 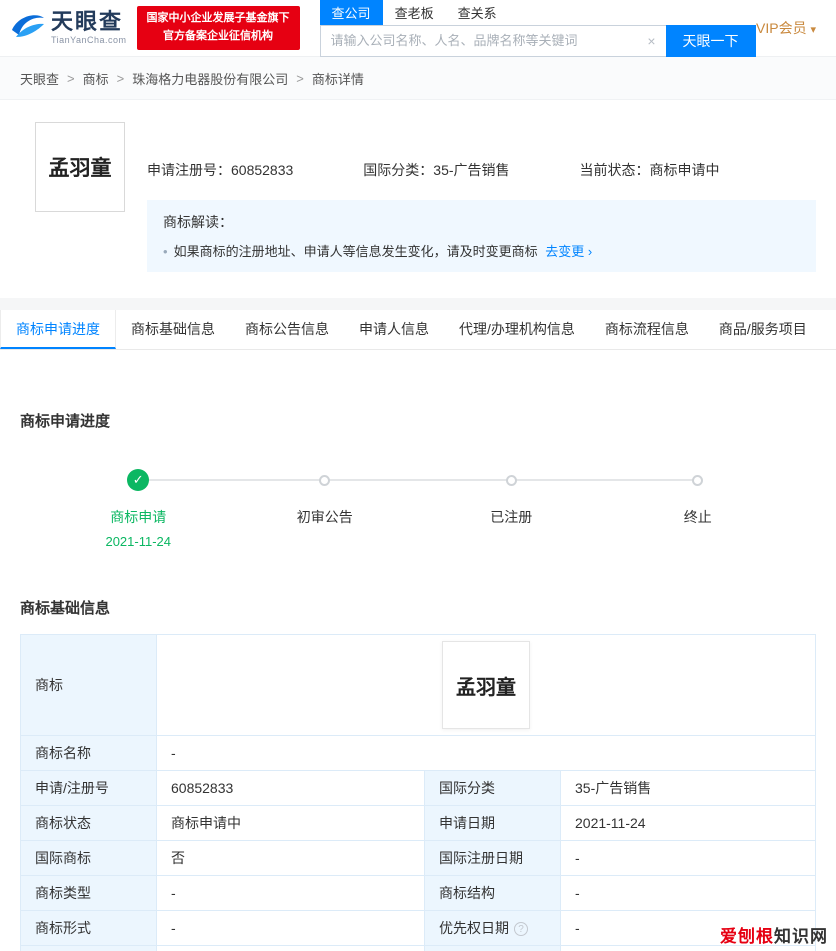 I want to click on tab-agency-info: 代理/办理机构信息, so click(x=517, y=329).